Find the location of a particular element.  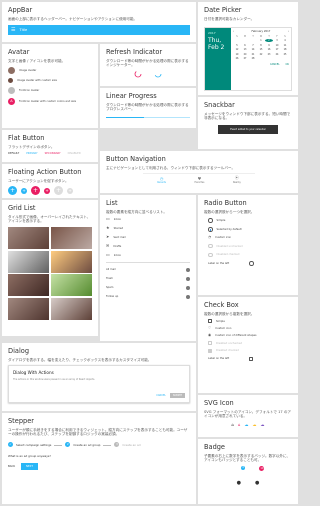

nav-favorites: ♥ Favorites is located at coordinates (199, 180).